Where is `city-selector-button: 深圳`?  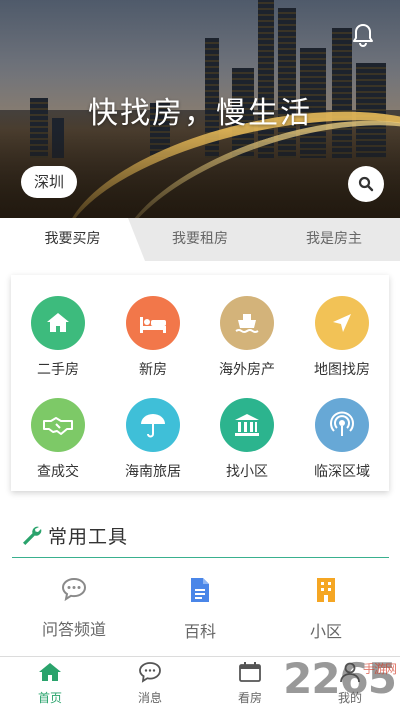
city-selector-button: 深圳 is located at coordinates (49, 182).